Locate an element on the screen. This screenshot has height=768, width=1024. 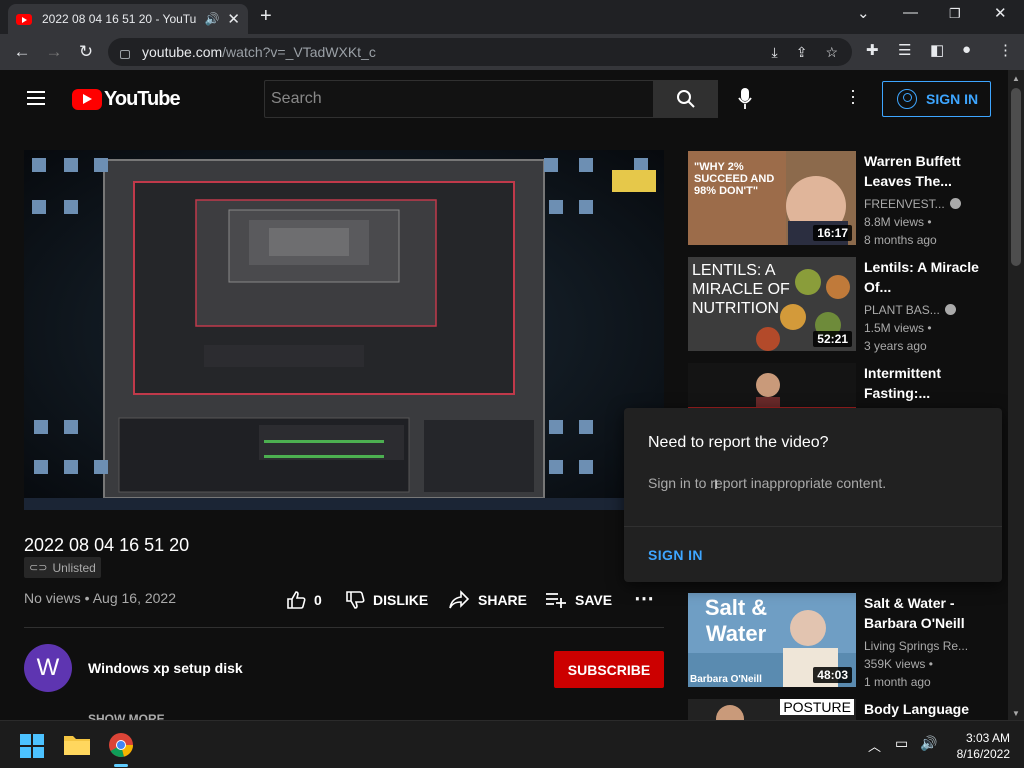
share-label: SHARE is located at coordinates (503, 600).